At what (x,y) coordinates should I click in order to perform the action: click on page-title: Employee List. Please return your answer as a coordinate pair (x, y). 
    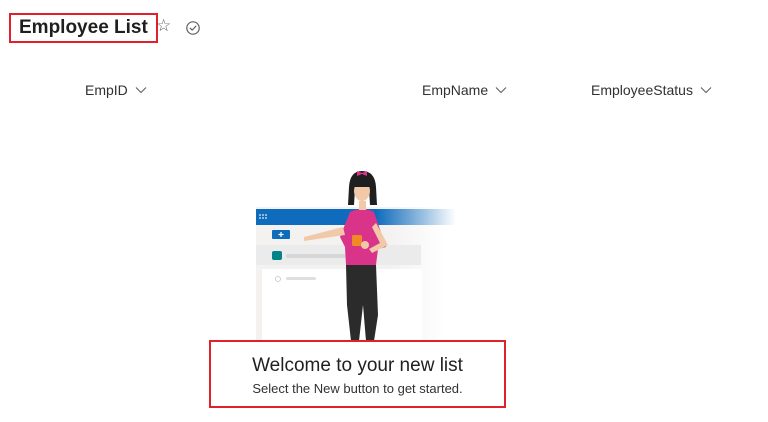
    Looking at the image, I should click on (83, 28).